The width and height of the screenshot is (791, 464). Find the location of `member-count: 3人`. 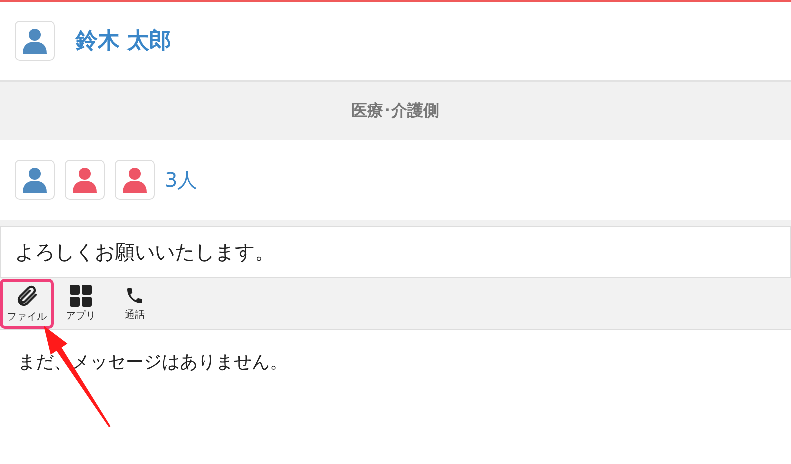

member-count: 3人 is located at coordinates (181, 180).